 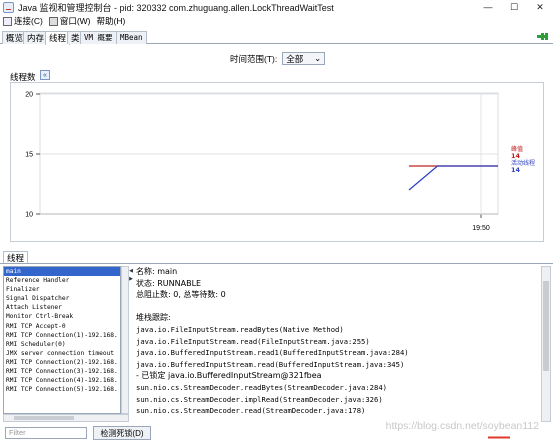 What do you see at coordinates (16, 257) in the screenshot?
I see `threads-tab: 线程` at bounding box center [16, 257].